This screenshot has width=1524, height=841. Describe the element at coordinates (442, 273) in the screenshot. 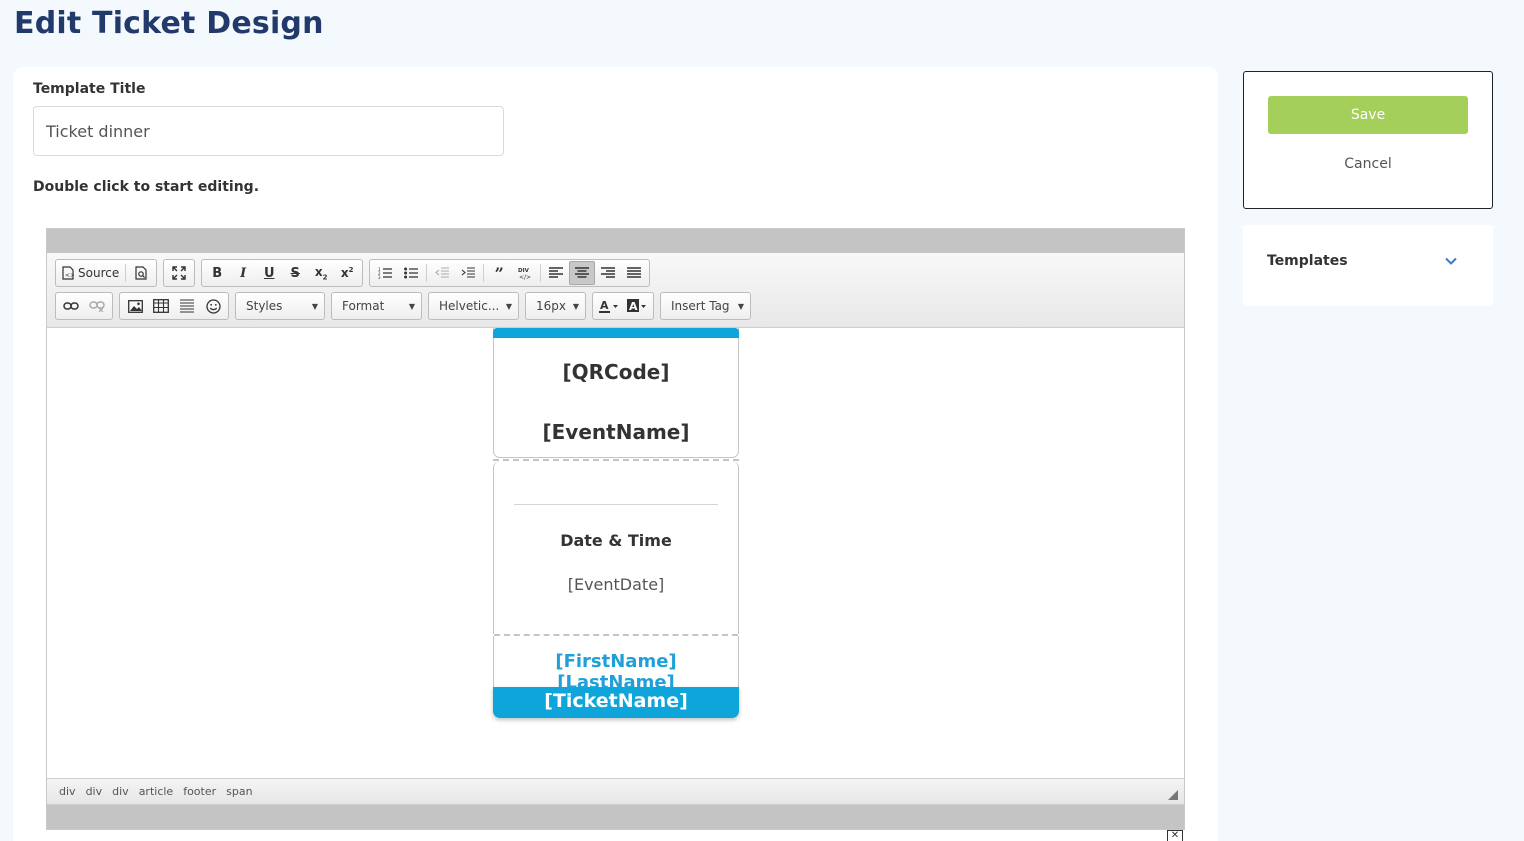

I see `outdent-button` at that location.